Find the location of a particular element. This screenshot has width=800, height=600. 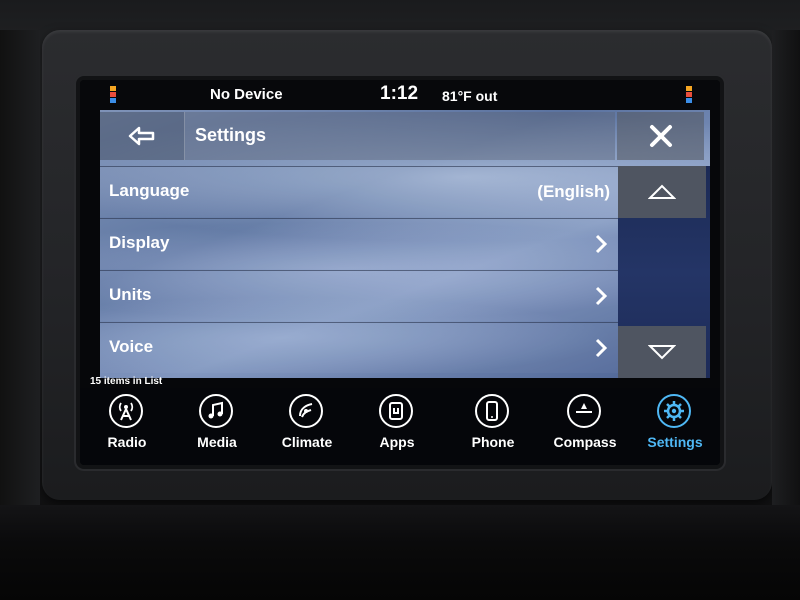

phone-icon is located at coordinates (492, 411).